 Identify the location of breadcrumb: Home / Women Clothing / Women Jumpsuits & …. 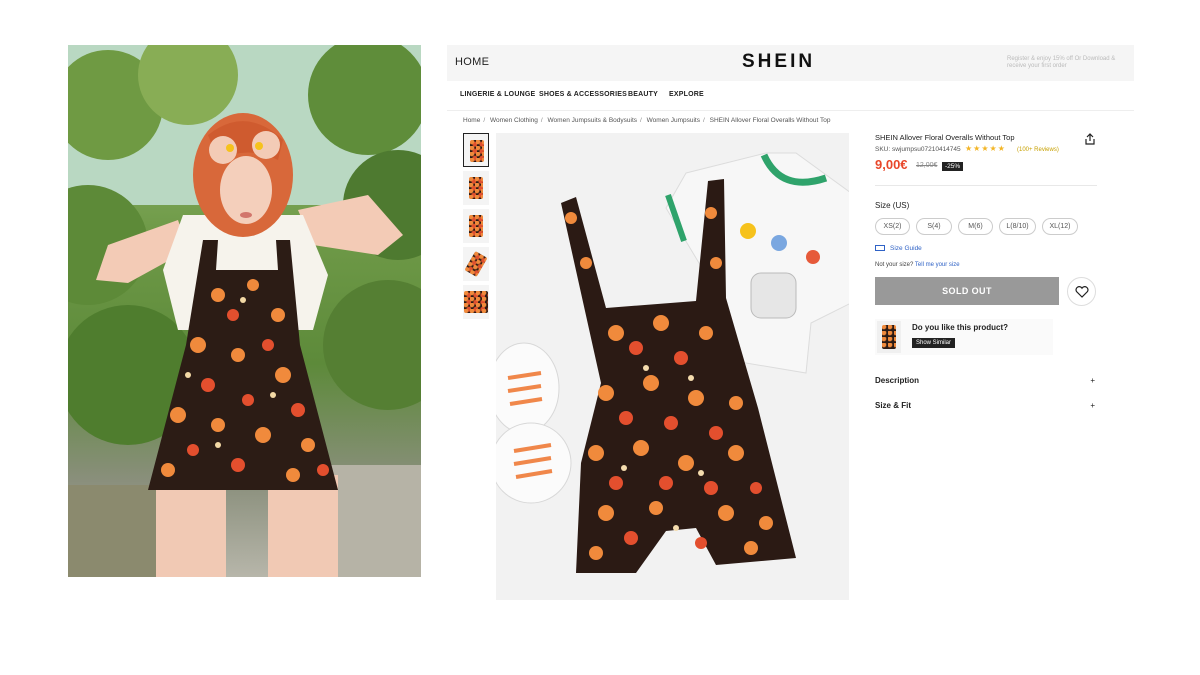
(647, 120).